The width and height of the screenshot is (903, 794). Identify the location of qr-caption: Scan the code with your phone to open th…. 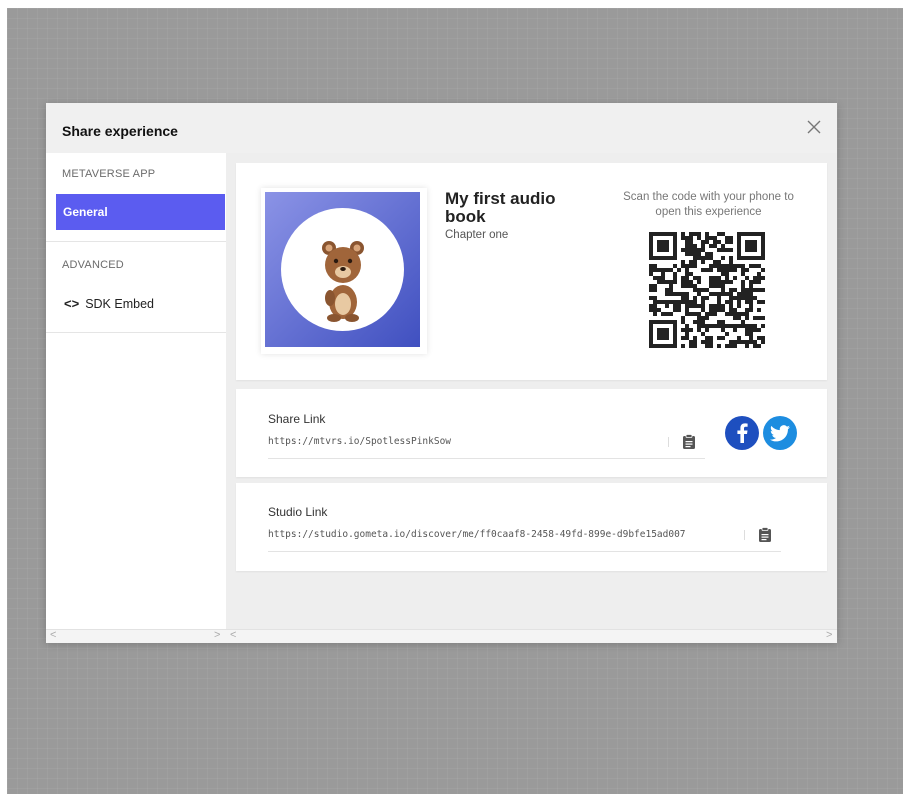
(708, 204).